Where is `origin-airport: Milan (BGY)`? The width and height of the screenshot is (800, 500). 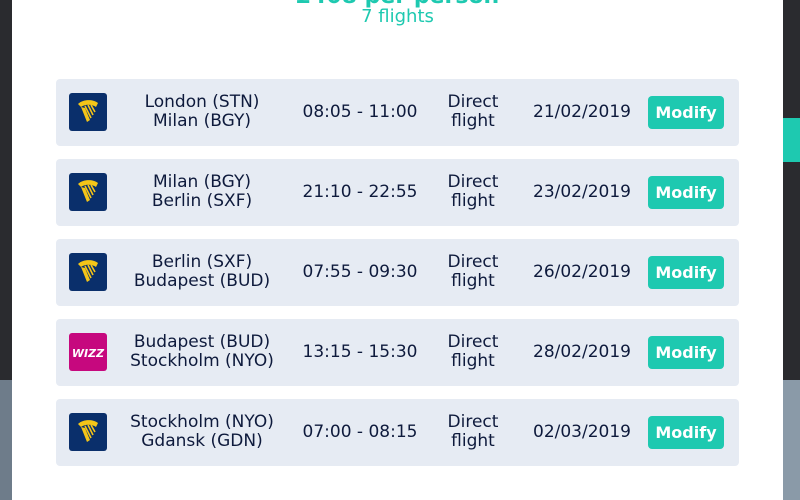
origin-airport: Milan (BGY) is located at coordinates (202, 182).